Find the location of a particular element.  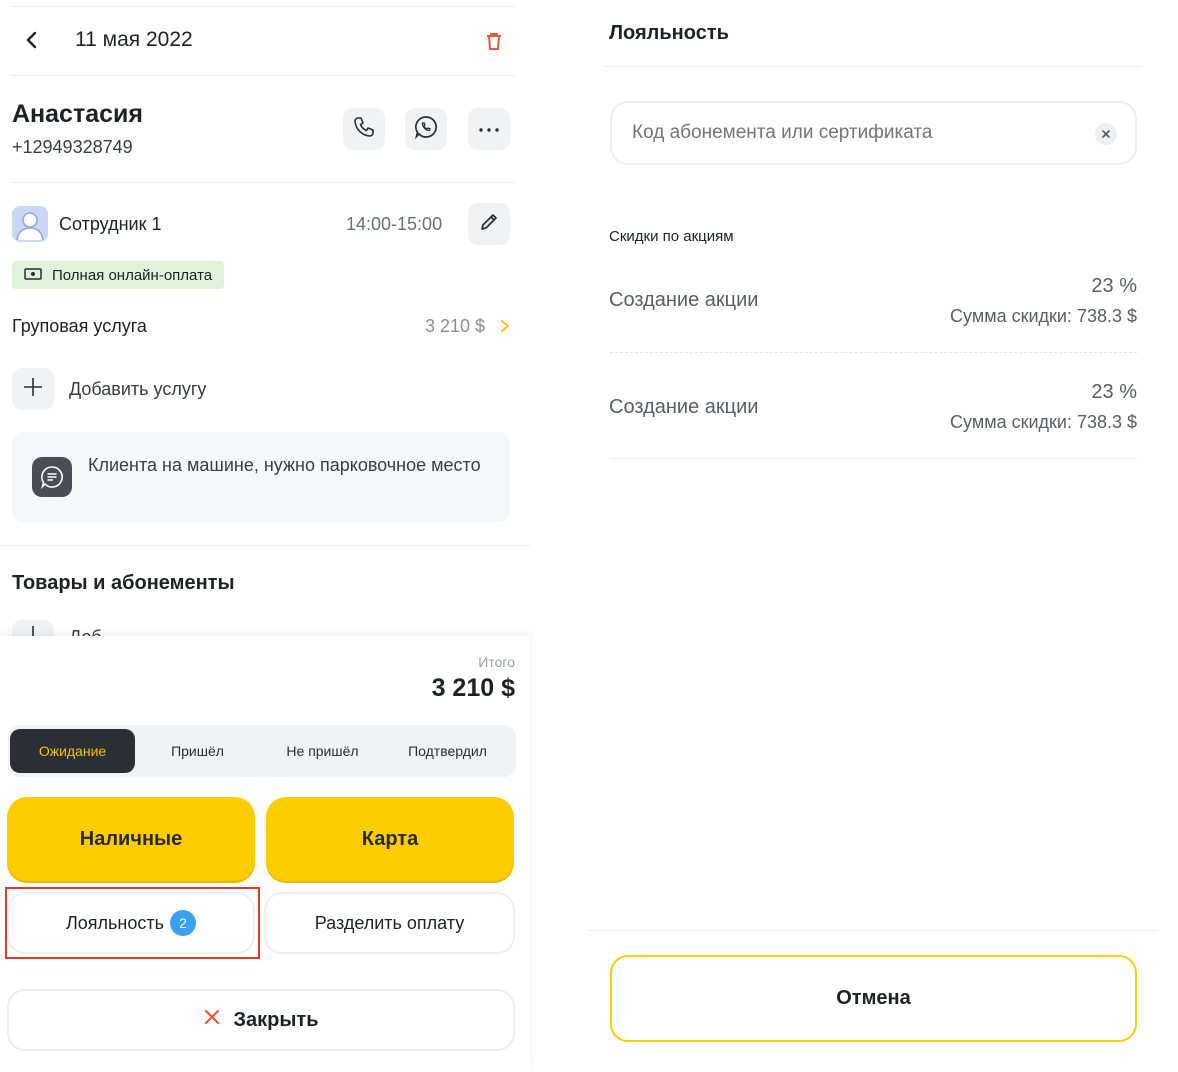

code-input is located at coordinates (852, 133).